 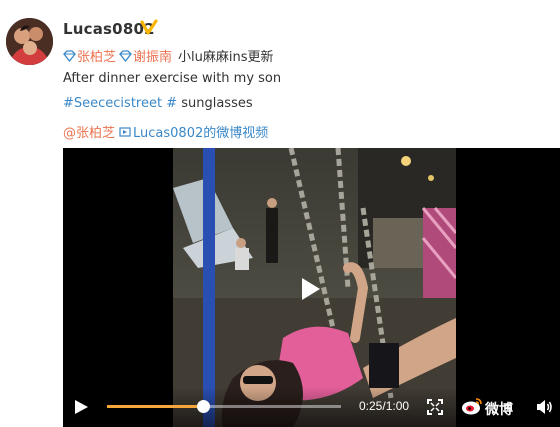 I want to click on video-icon, so click(x=125, y=131).